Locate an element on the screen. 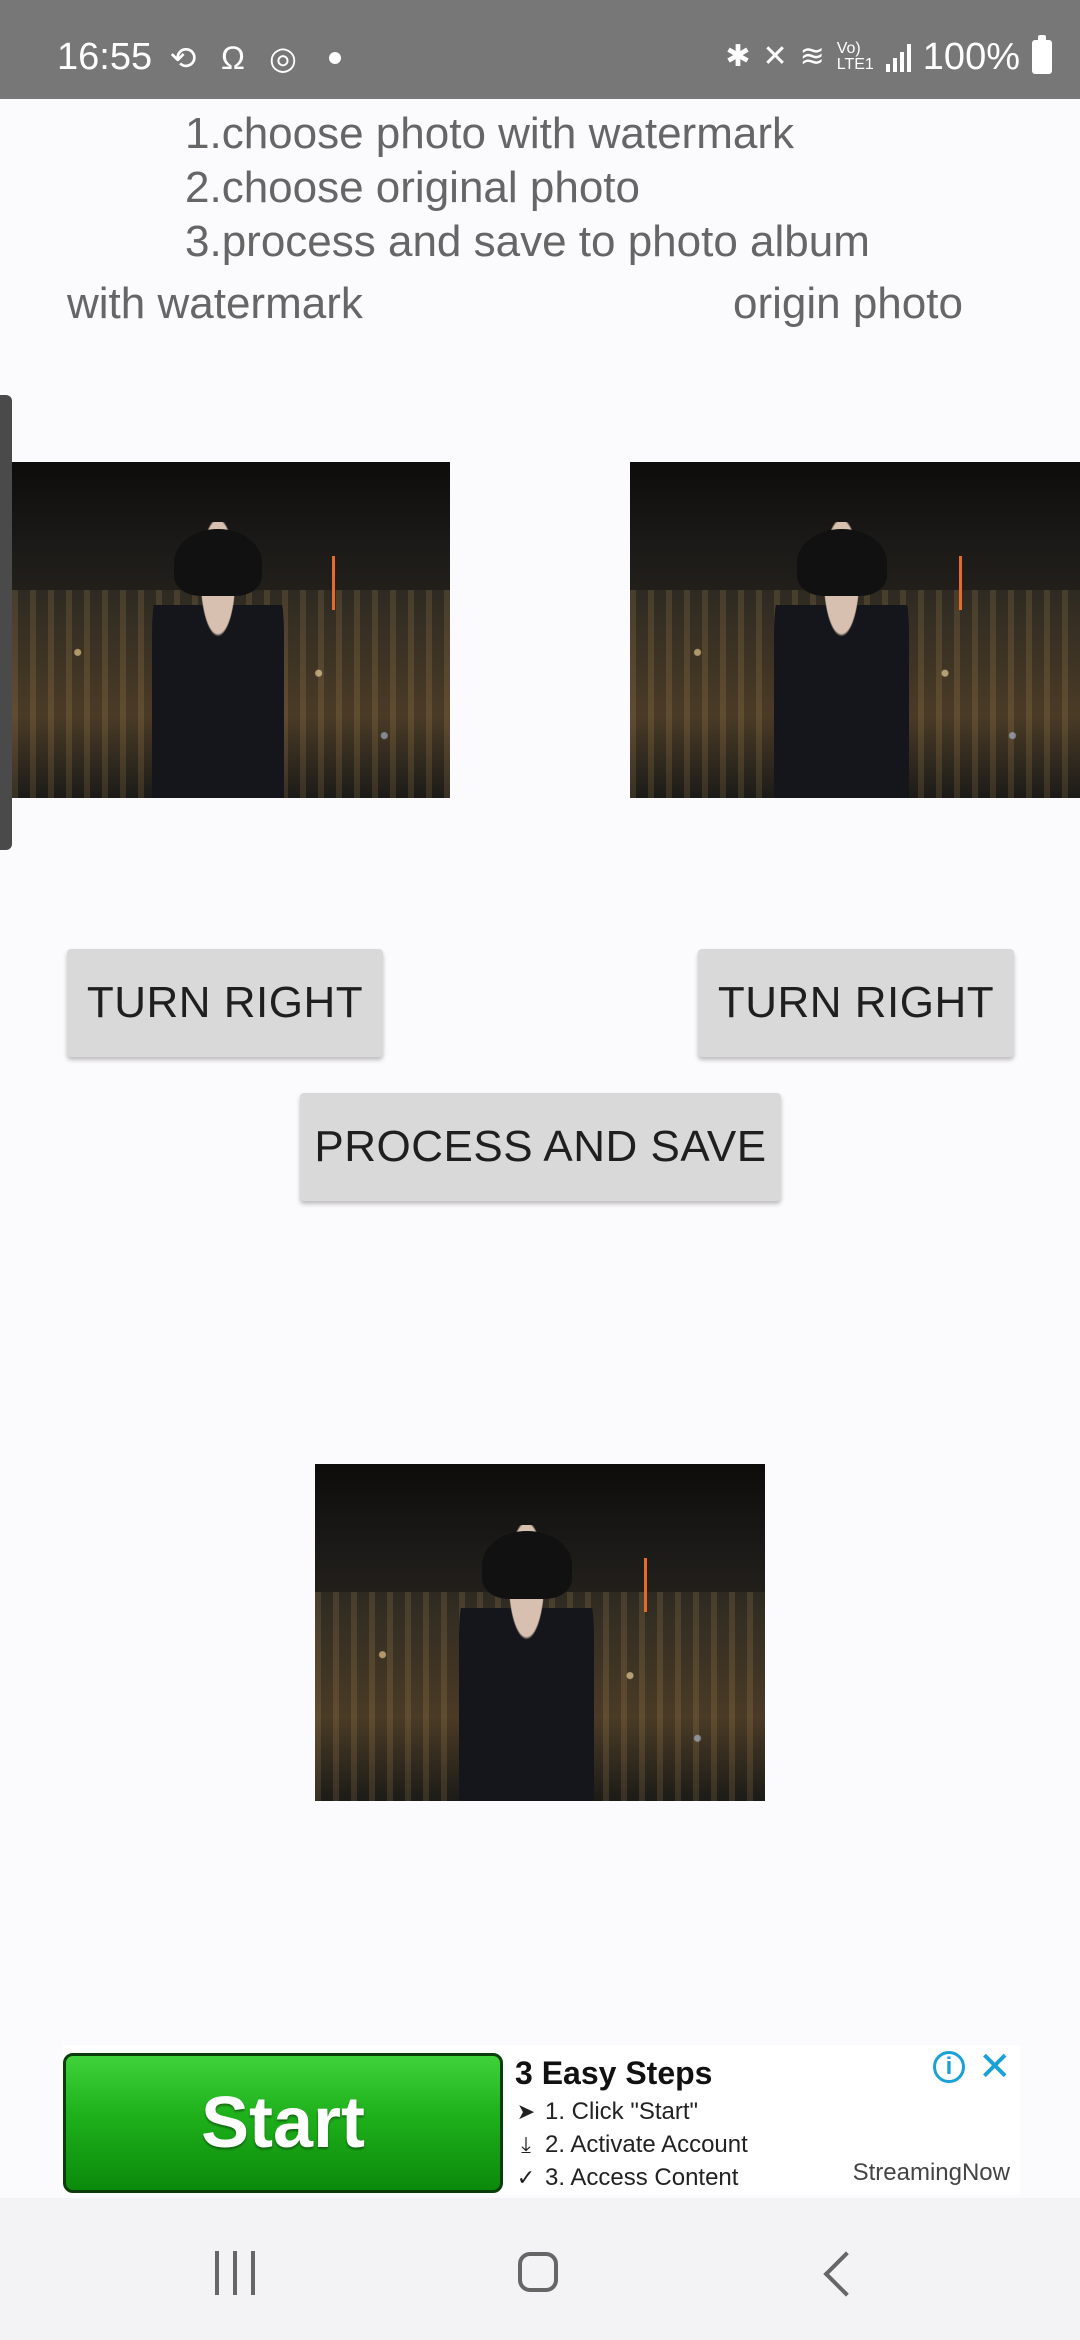  edge-panel-handle is located at coordinates (6, 622).